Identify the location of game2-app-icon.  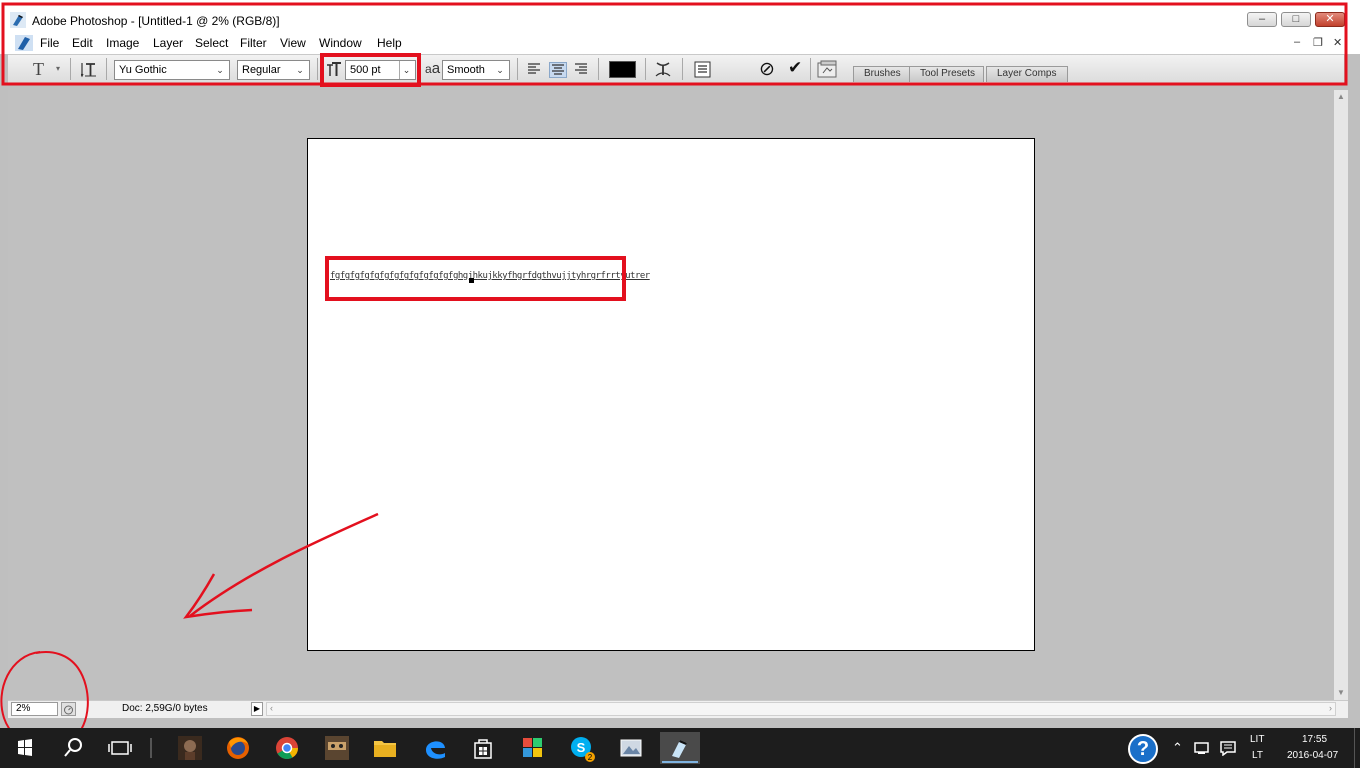
(337, 748).